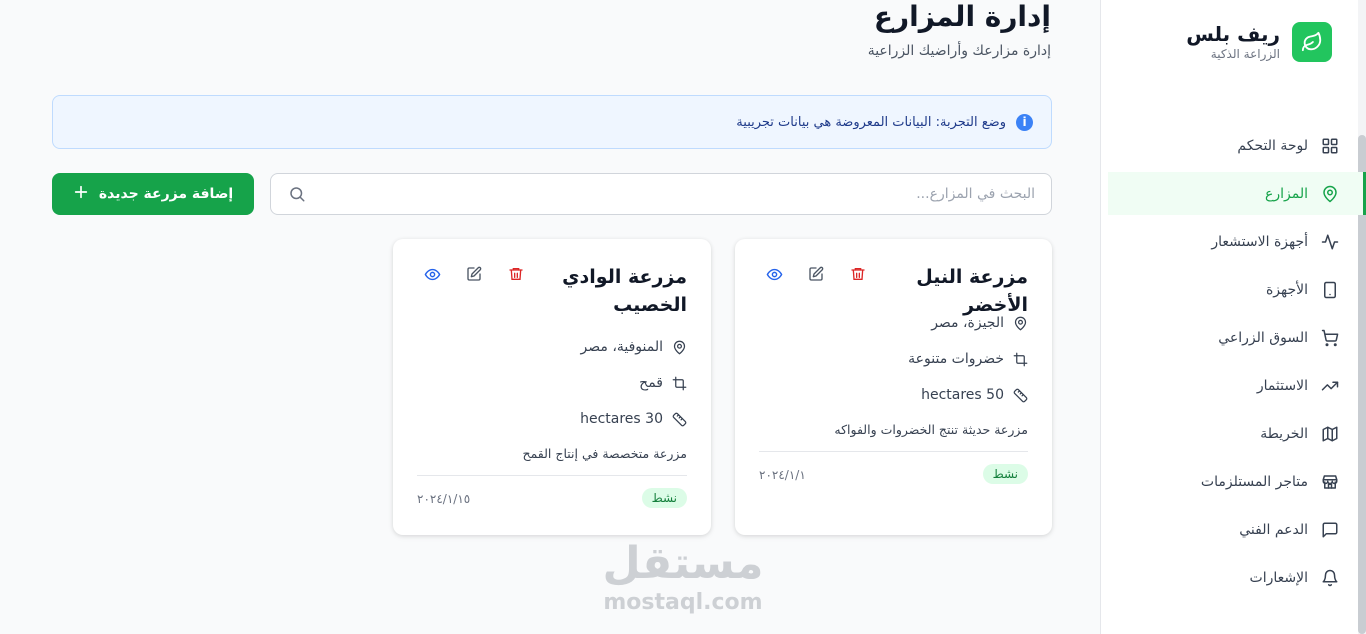 This screenshot has height=634, width=1366. I want to click on sidebar-item-stores: متاجر المستلزمات, so click(1237, 481).